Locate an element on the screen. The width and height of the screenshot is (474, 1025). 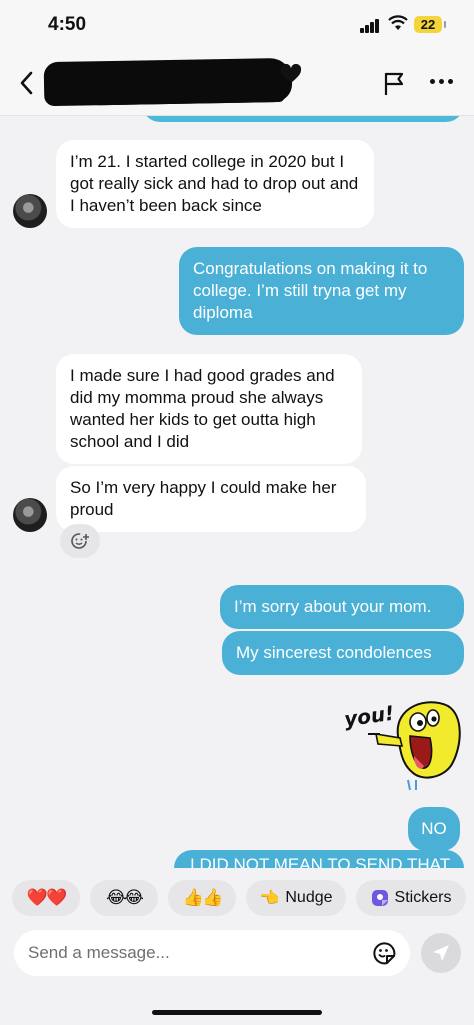
flag-icon is located at coordinates (394, 83).